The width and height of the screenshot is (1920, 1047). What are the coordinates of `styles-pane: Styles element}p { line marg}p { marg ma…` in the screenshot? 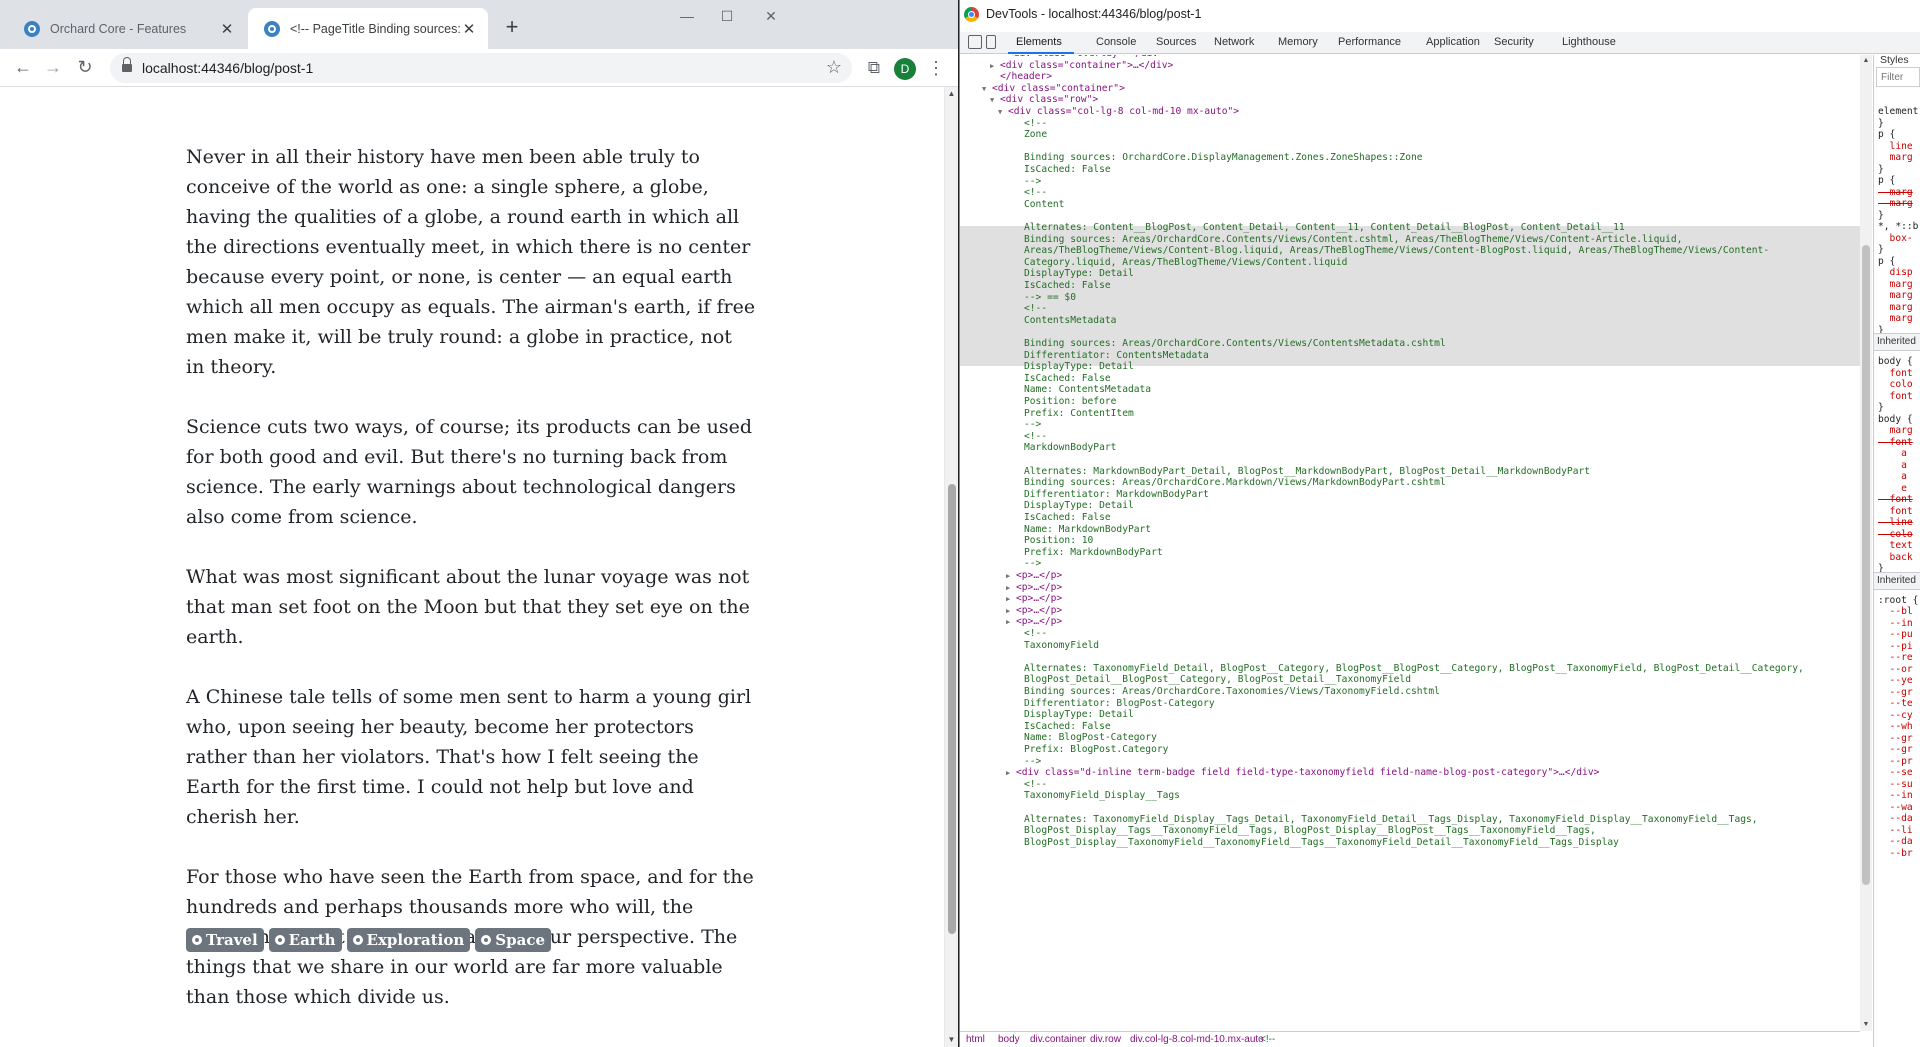 It's located at (1896, 551).